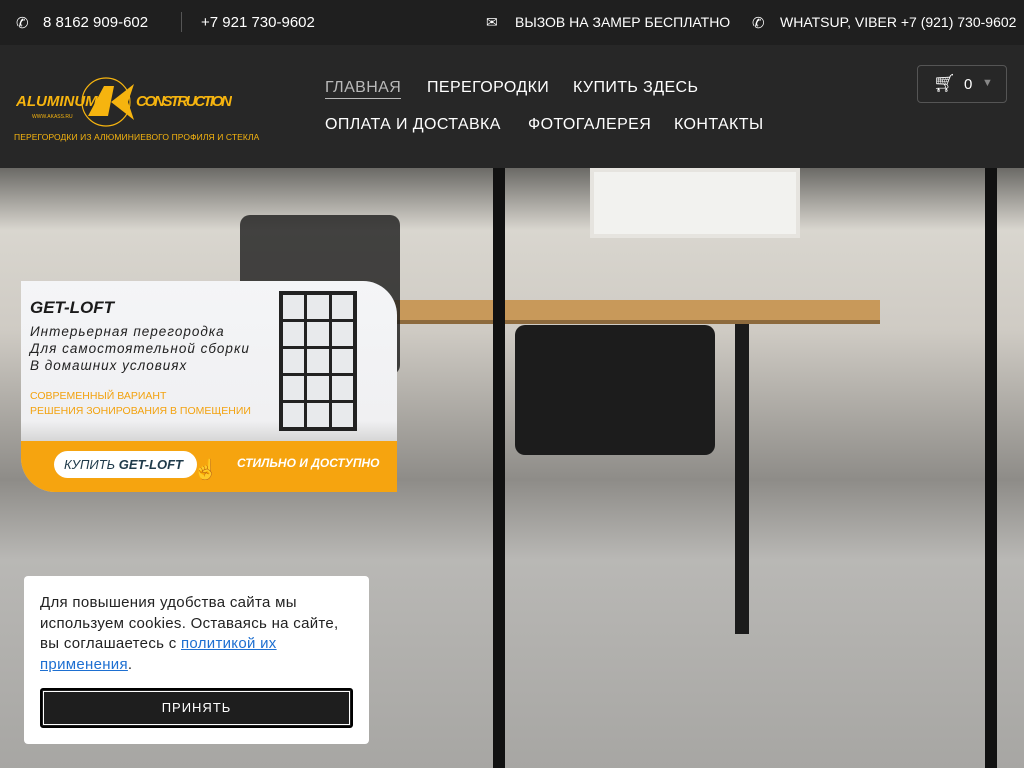 The image size is (1024, 768). What do you see at coordinates (987, 83) in the screenshot?
I see `chevron-down-icon: ▼` at bounding box center [987, 83].